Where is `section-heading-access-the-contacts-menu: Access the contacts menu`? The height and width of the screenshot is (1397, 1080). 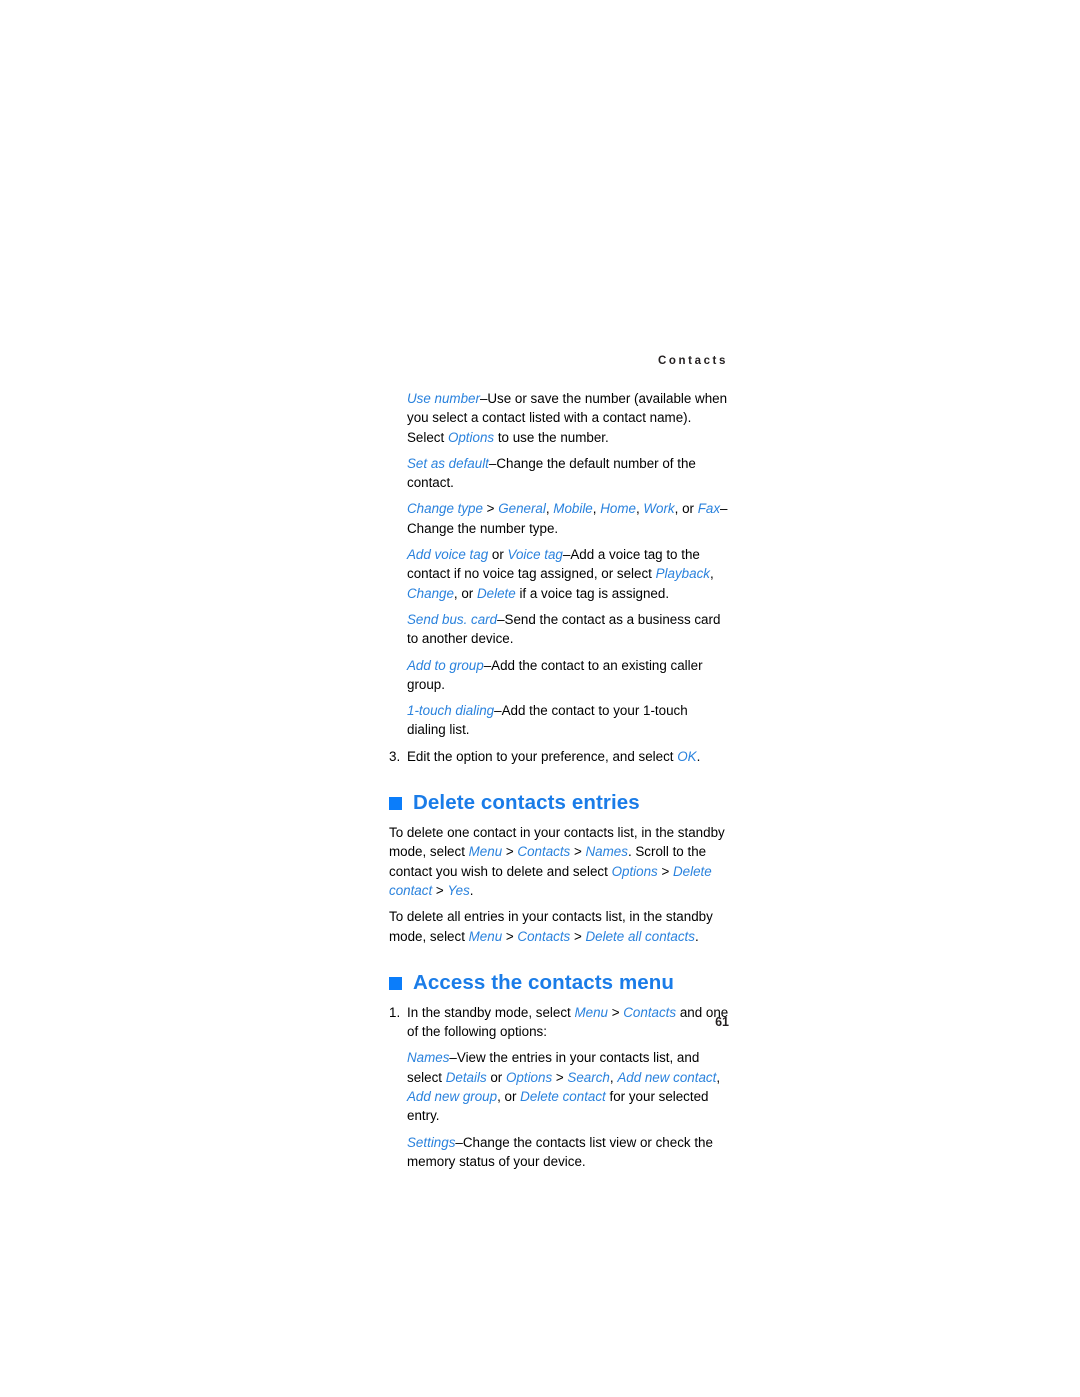
section-heading-access-the-contacts-menu: Access the contacts menu is located at coordinates (559, 982).